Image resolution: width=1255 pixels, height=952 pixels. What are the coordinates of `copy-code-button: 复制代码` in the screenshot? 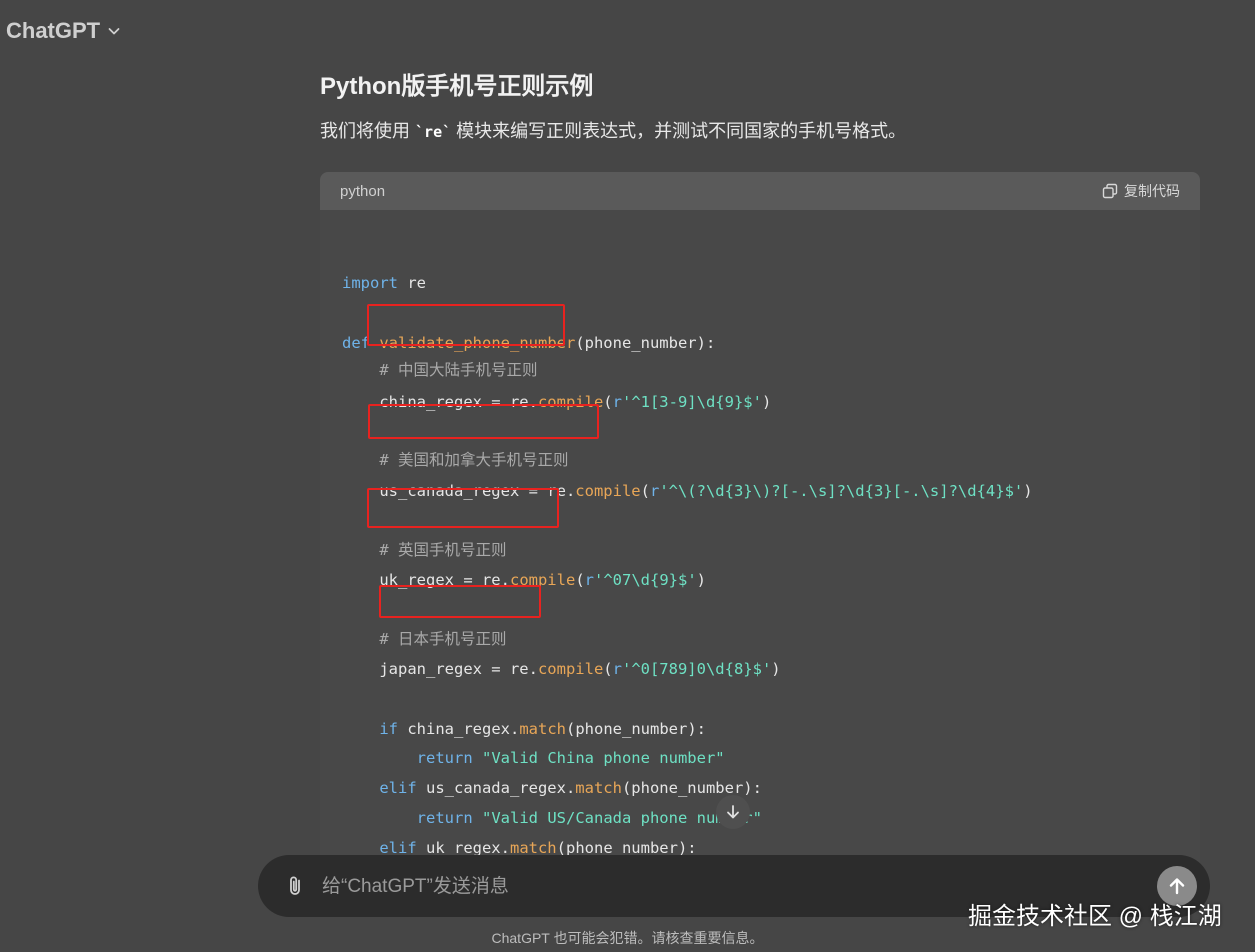 It's located at (1141, 191).